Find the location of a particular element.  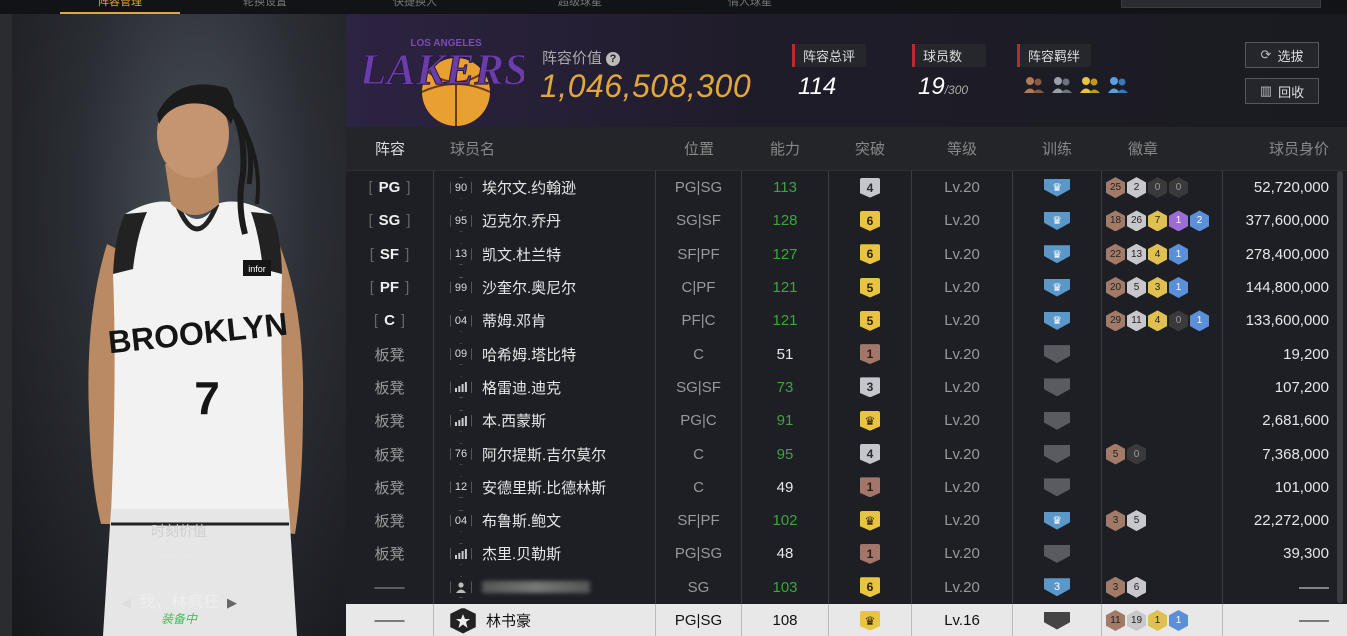

badge-silver: 5 is located at coordinates (1136, 288).